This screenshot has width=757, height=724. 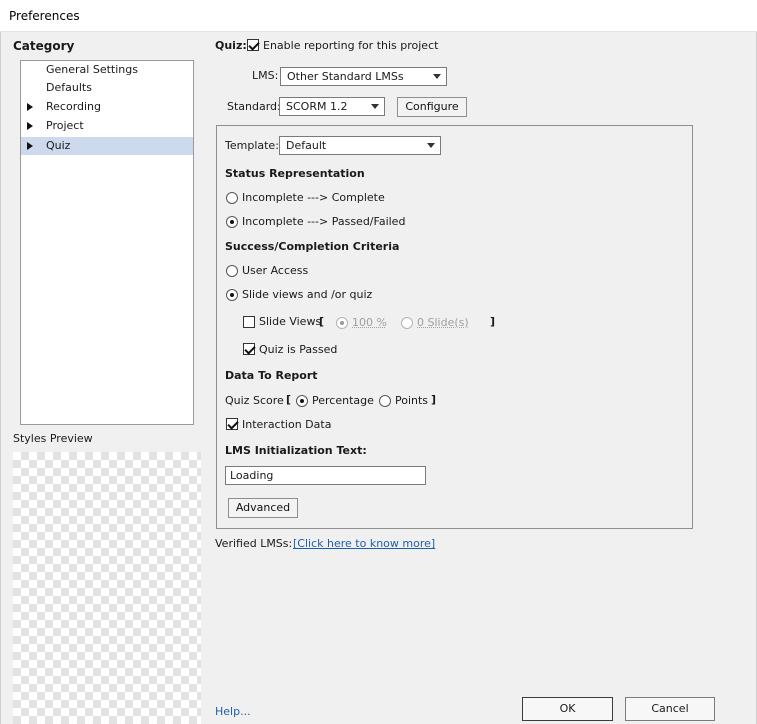 What do you see at coordinates (443, 322) in the screenshot?
I see `slide-views-count-value: 0 Slide(s)` at bounding box center [443, 322].